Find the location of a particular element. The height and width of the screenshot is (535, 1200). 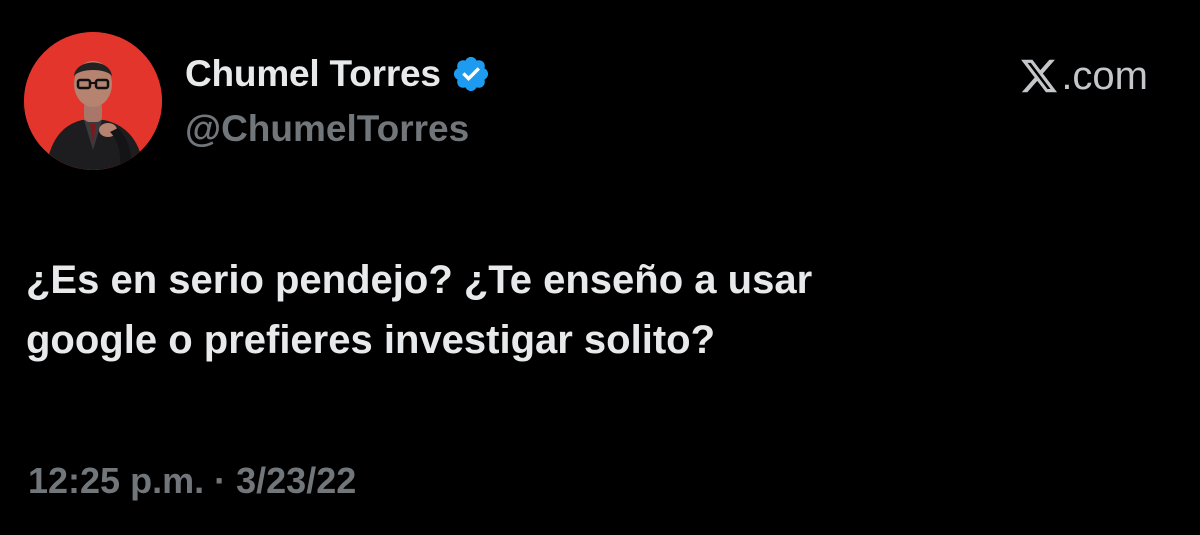

person-portrait-icon is located at coordinates (93, 101).